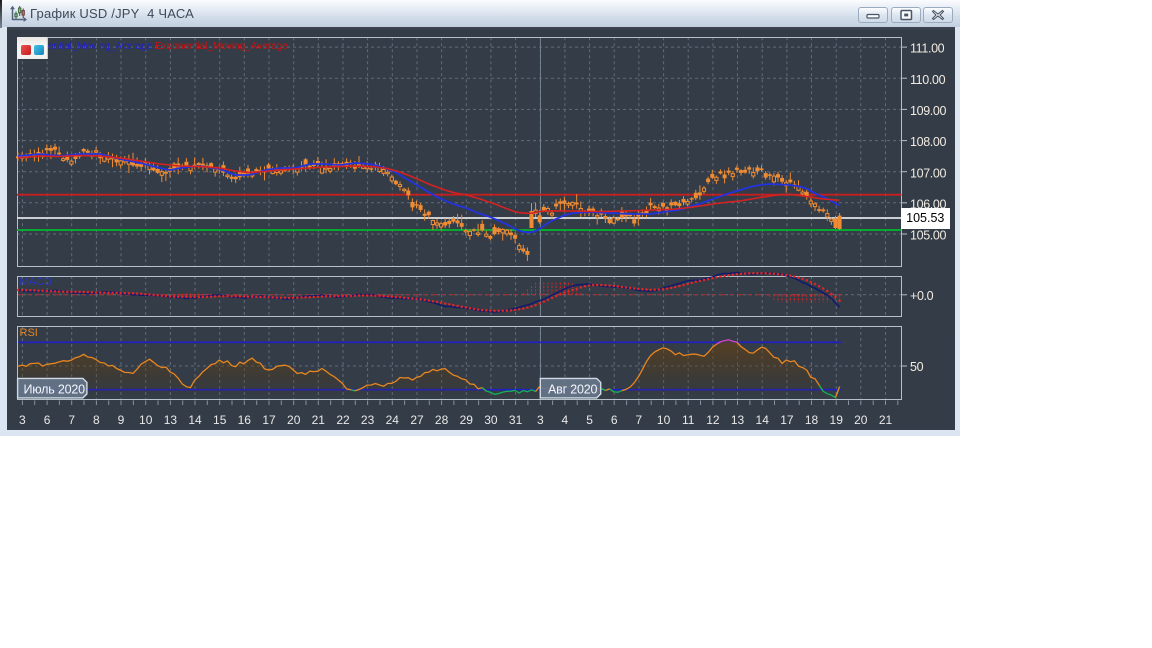 This screenshot has height=648, width=1152. I want to click on svg-text: 8, so click(96, 420).